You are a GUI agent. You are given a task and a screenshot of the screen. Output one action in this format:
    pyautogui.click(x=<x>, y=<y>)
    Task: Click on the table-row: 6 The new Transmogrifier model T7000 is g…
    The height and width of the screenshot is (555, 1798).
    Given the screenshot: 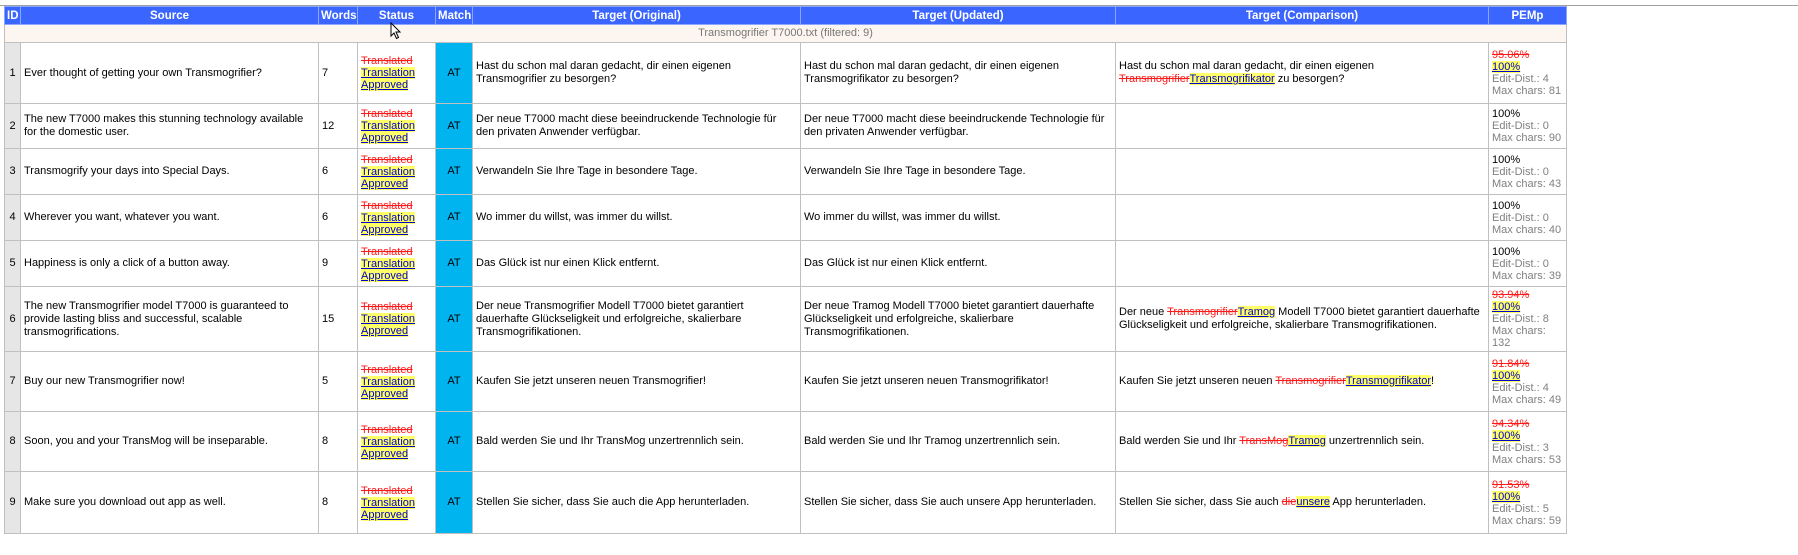 What is the action you would take?
    pyautogui.click(x=785, y=319)
    